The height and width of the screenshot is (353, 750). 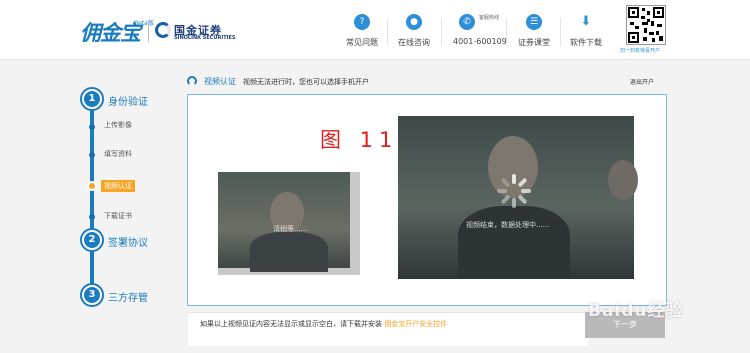 I want to click on loading-spinner-icon, so click(x=514, y=191).